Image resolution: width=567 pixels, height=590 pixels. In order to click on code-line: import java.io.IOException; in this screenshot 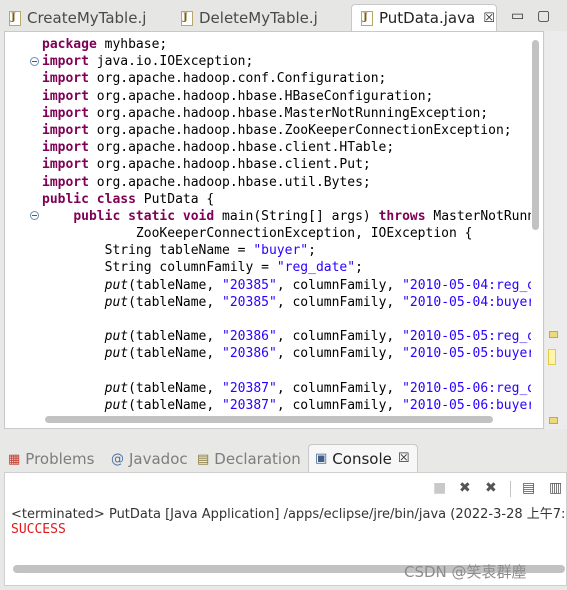, I will do `click(286, 61)`.